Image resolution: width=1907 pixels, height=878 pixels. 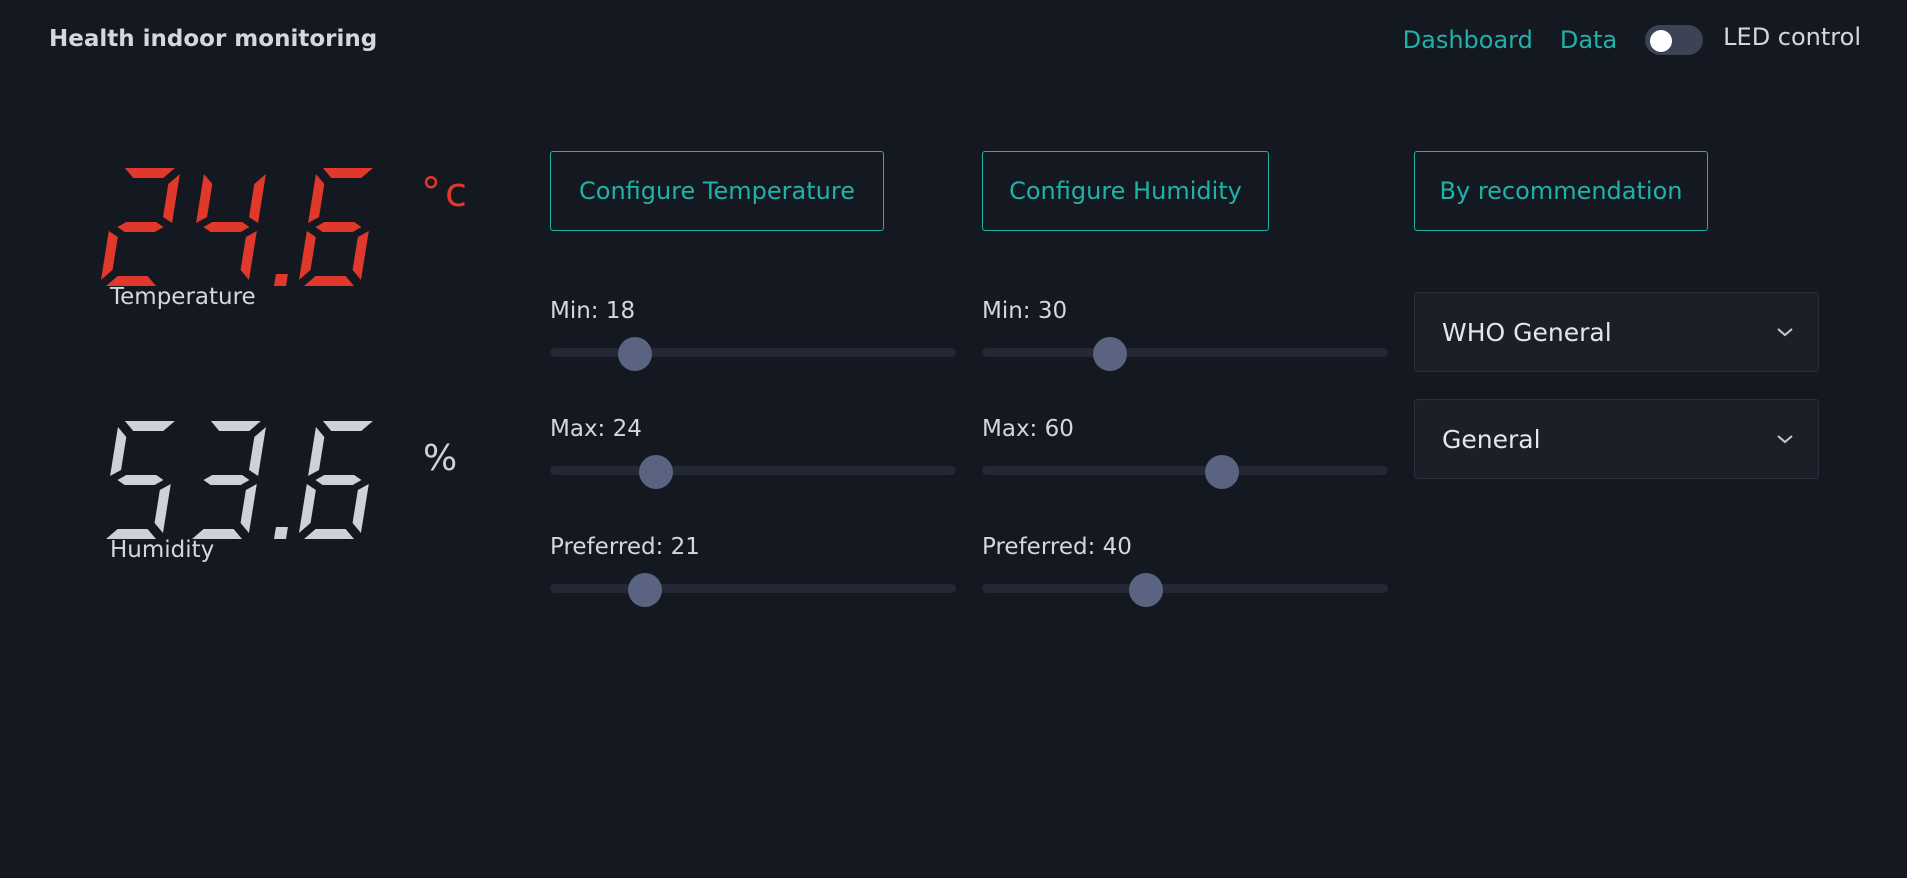 What do you see at coordinates (1491, 439) in the screenshot?
I see `recommendation-profile-value: General` at bounding box center [1491, 439].